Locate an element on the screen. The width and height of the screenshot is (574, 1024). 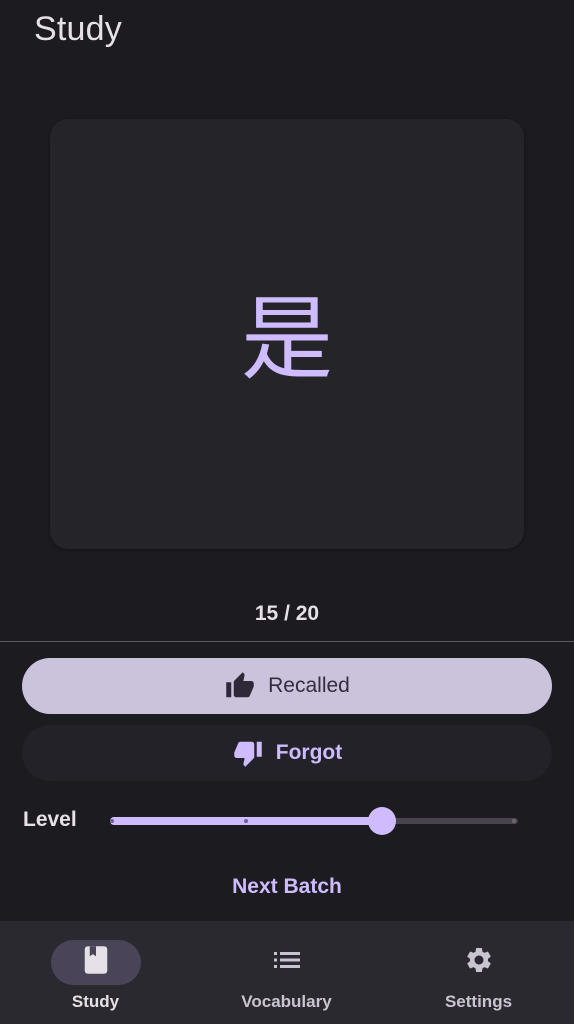
progress-counter: 15 / 20 is located at coordinates (287, 613).